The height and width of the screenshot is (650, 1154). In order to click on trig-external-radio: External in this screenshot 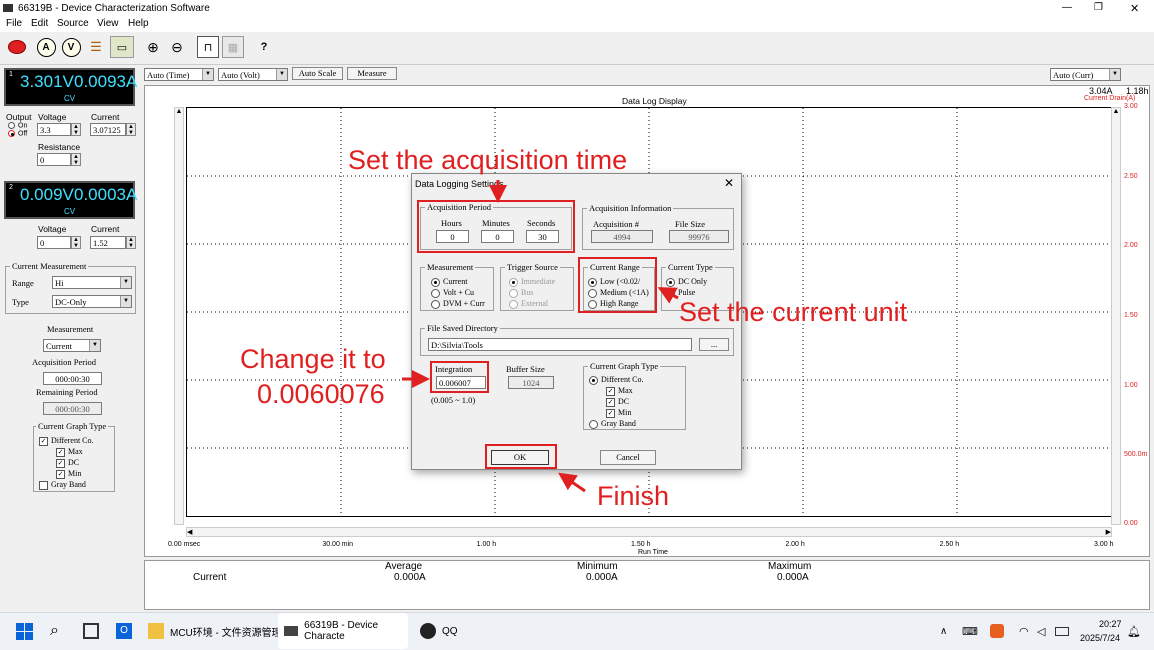, I will do `click(528, 304)`.